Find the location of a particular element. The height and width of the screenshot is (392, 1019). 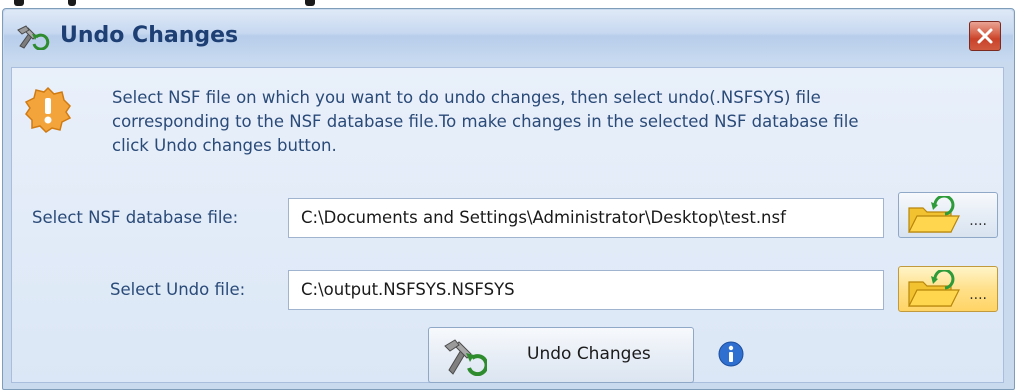

title-bar: Undo Changes is located at coordinates (508, 36).